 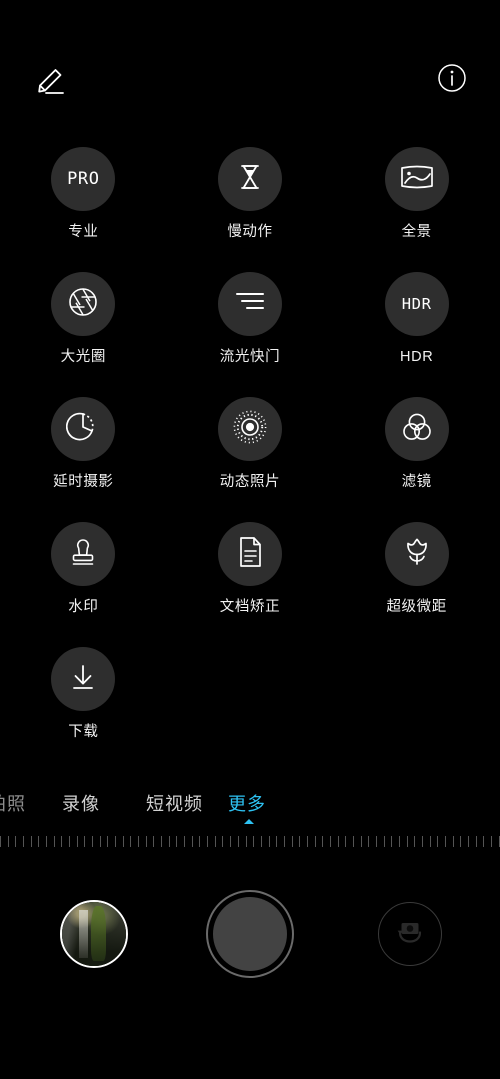 I want to click on shutter-button-inner, so click(x=250, y=934).